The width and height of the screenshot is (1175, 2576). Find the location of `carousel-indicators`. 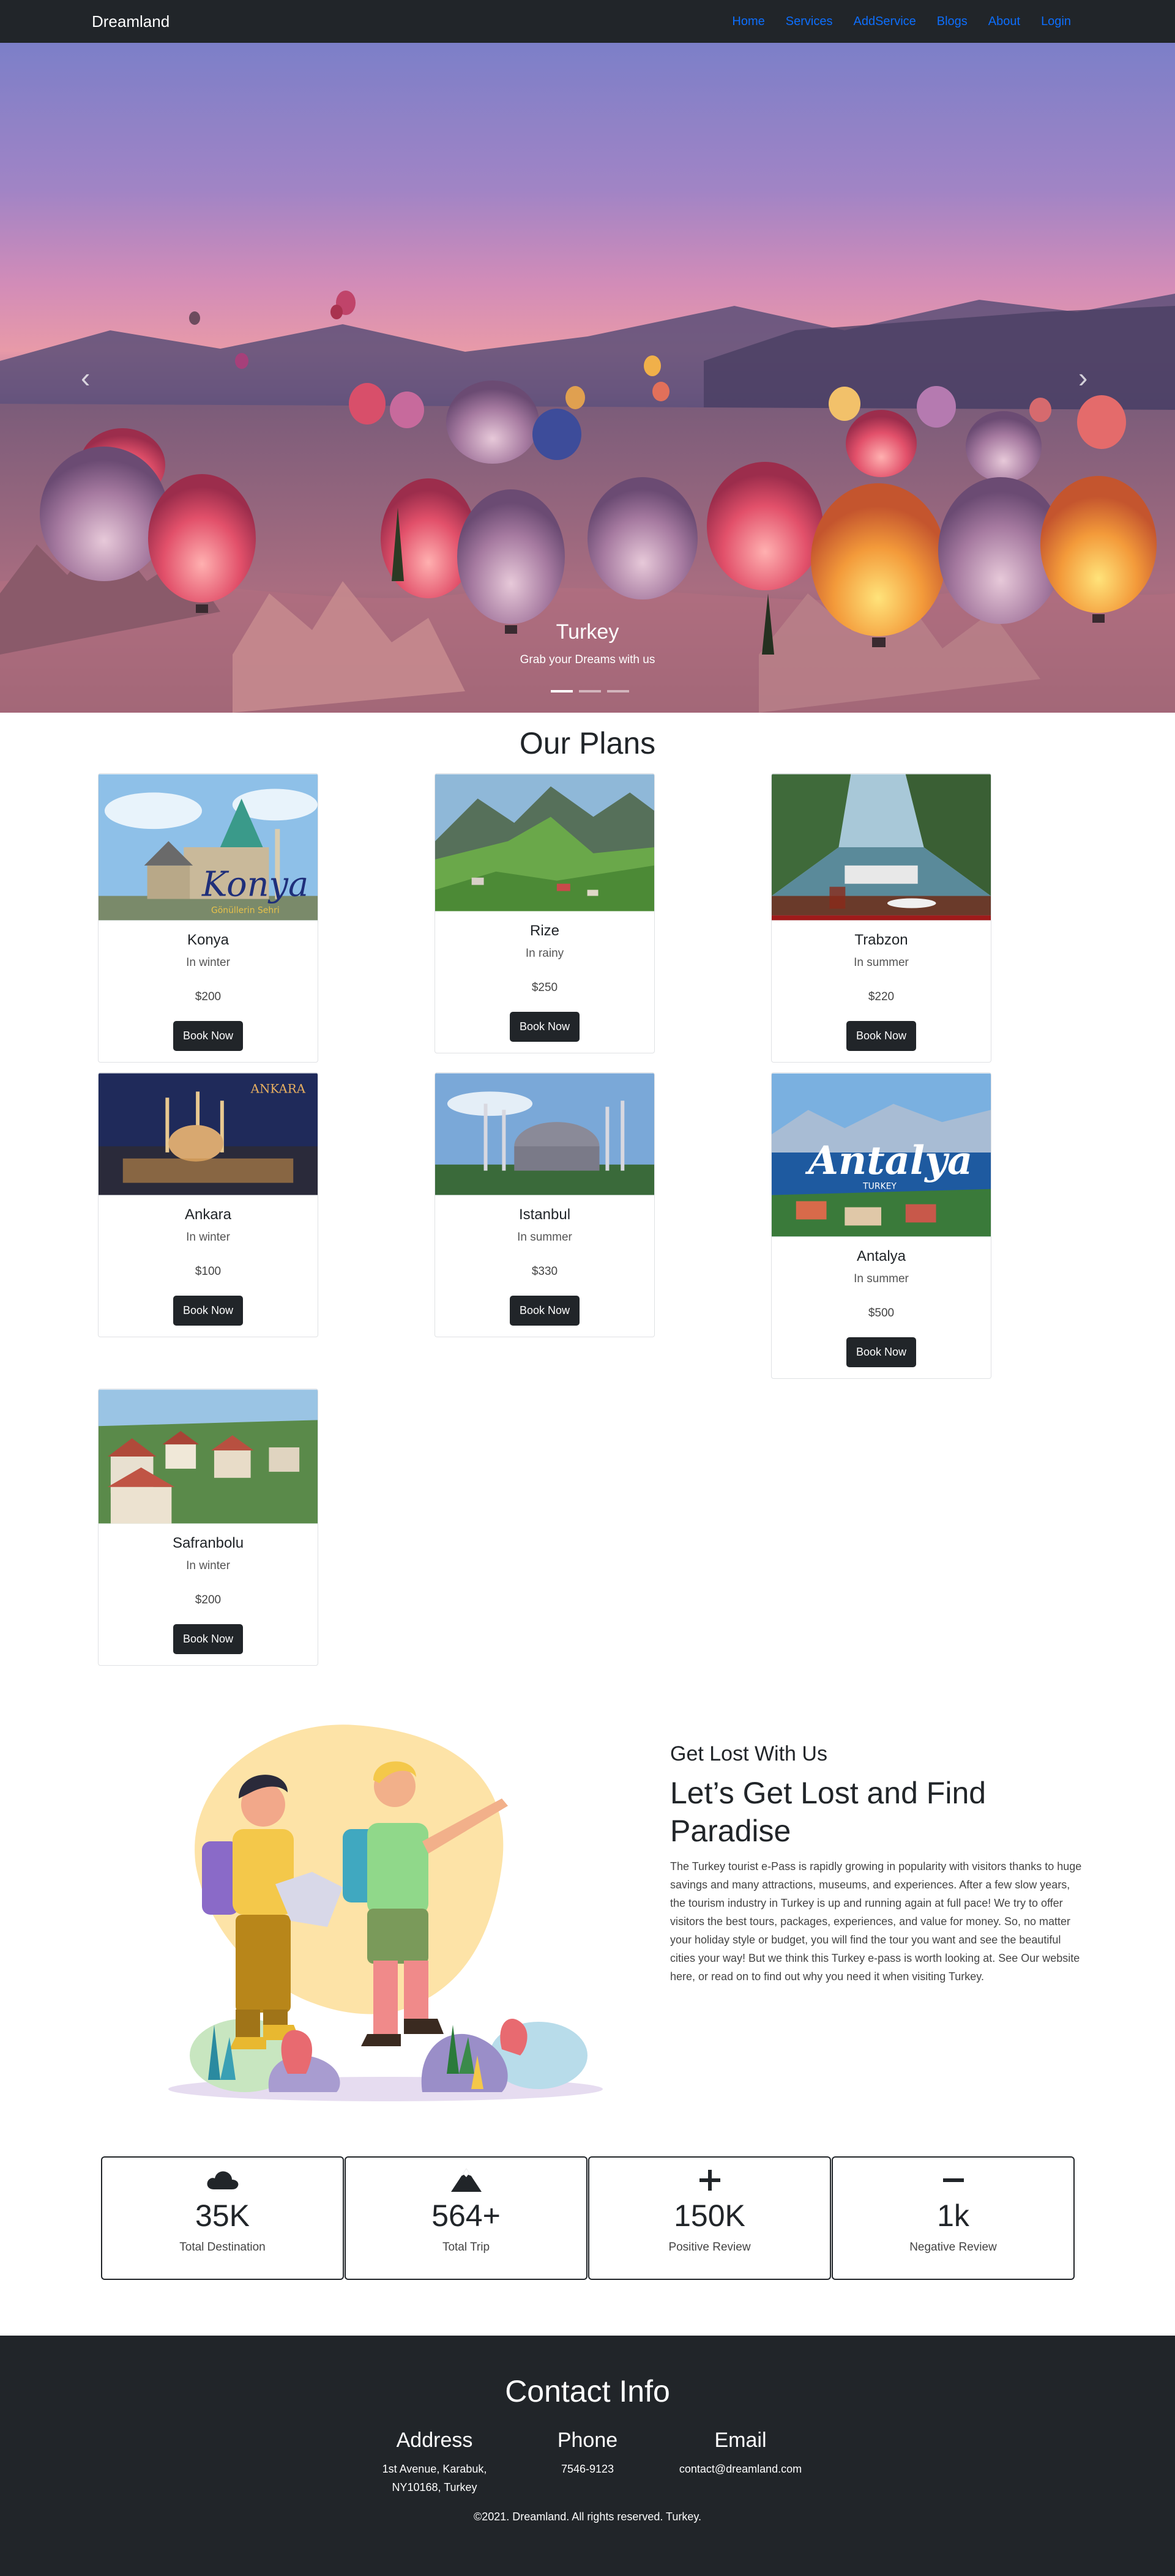

carousel-indicators is located at coordinates (590, 691).